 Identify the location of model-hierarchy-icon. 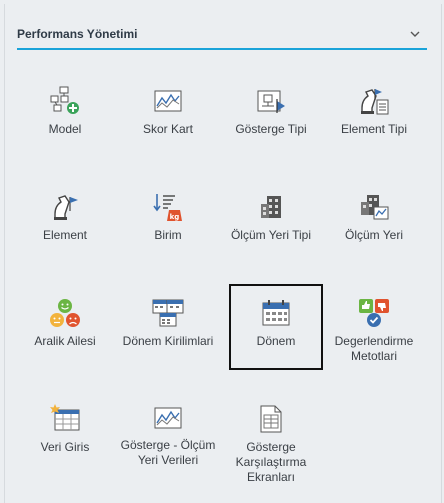
(65, 101).